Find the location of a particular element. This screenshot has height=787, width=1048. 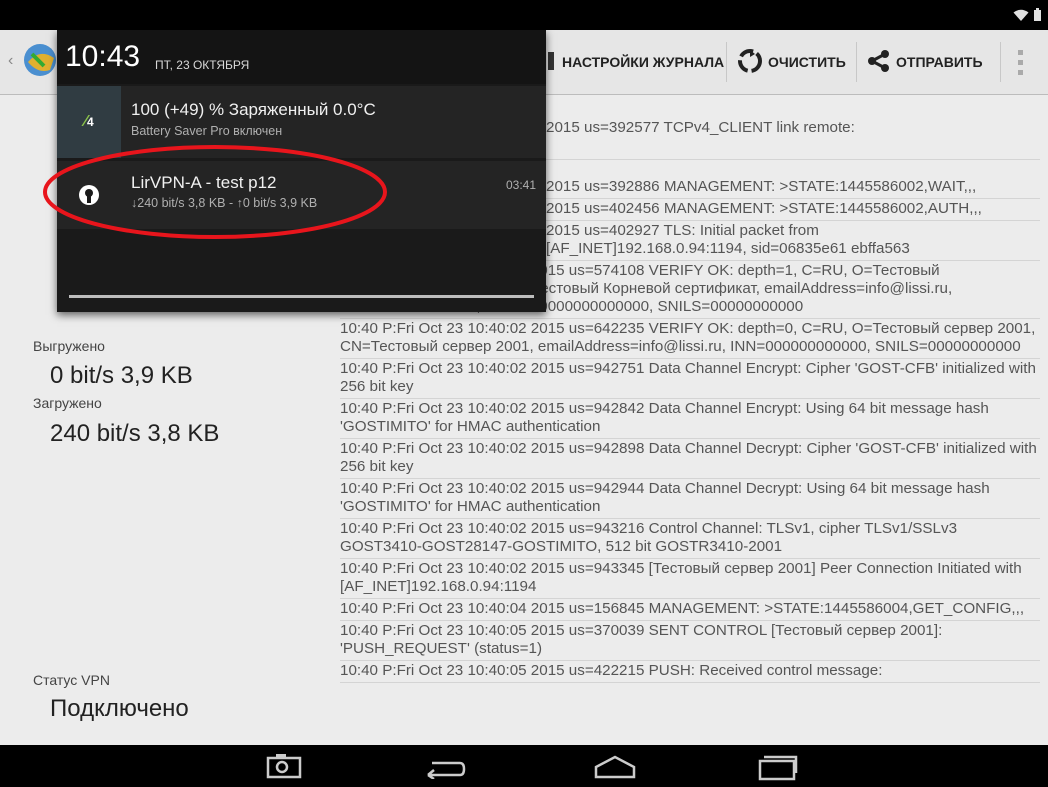

annotation-ellipse is located at coordinates (215, 192).